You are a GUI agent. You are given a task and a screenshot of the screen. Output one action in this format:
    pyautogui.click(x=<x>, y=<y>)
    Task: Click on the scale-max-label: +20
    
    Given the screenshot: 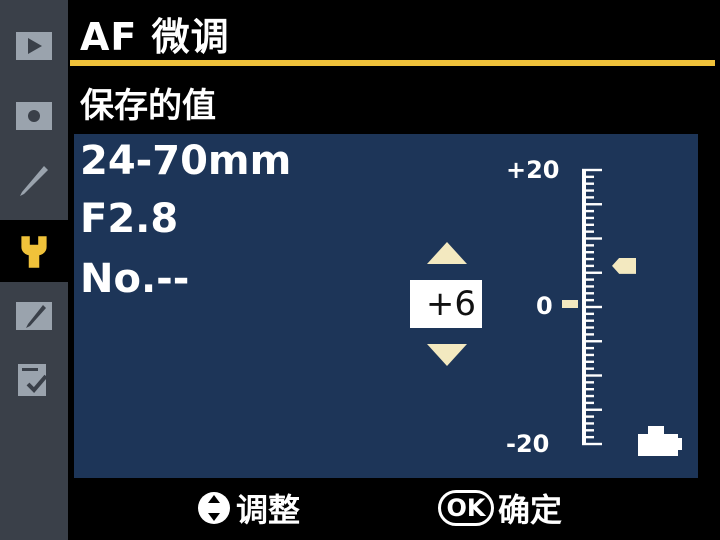 What is the action you would take?
    pyautogui.click(x=533, y=170)
    